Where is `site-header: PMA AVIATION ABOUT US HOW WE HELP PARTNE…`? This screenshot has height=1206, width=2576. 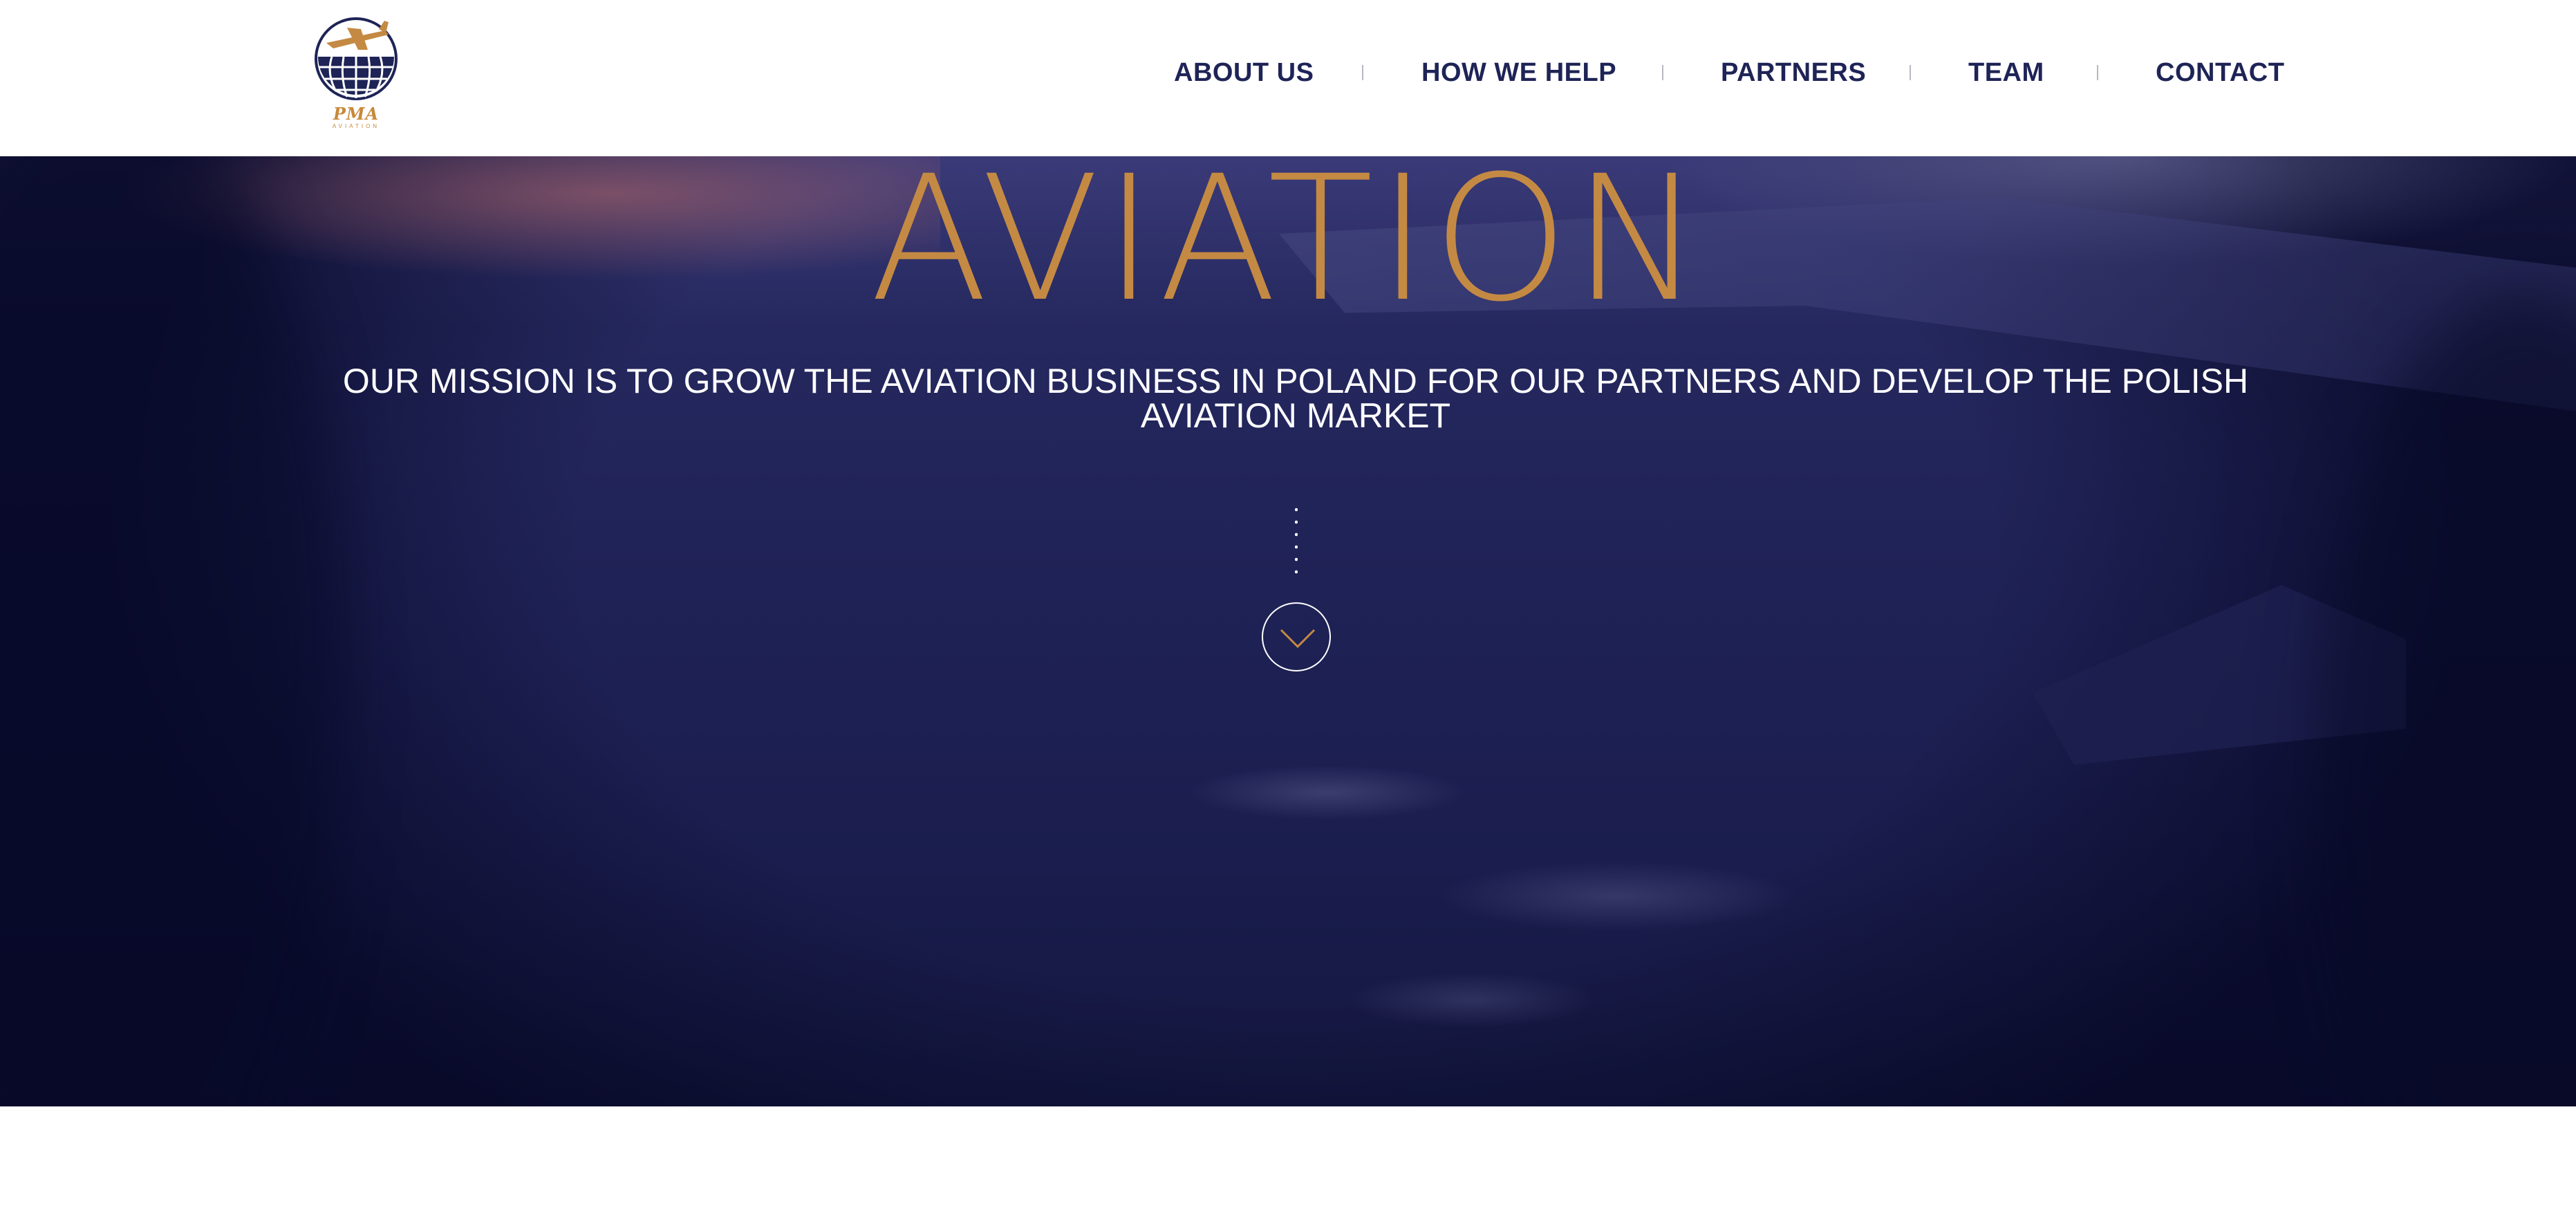 site-header: PMA AVIATION ABOUT US HOW WE HELP PARTNE… is located at coordinates (1288, 78).